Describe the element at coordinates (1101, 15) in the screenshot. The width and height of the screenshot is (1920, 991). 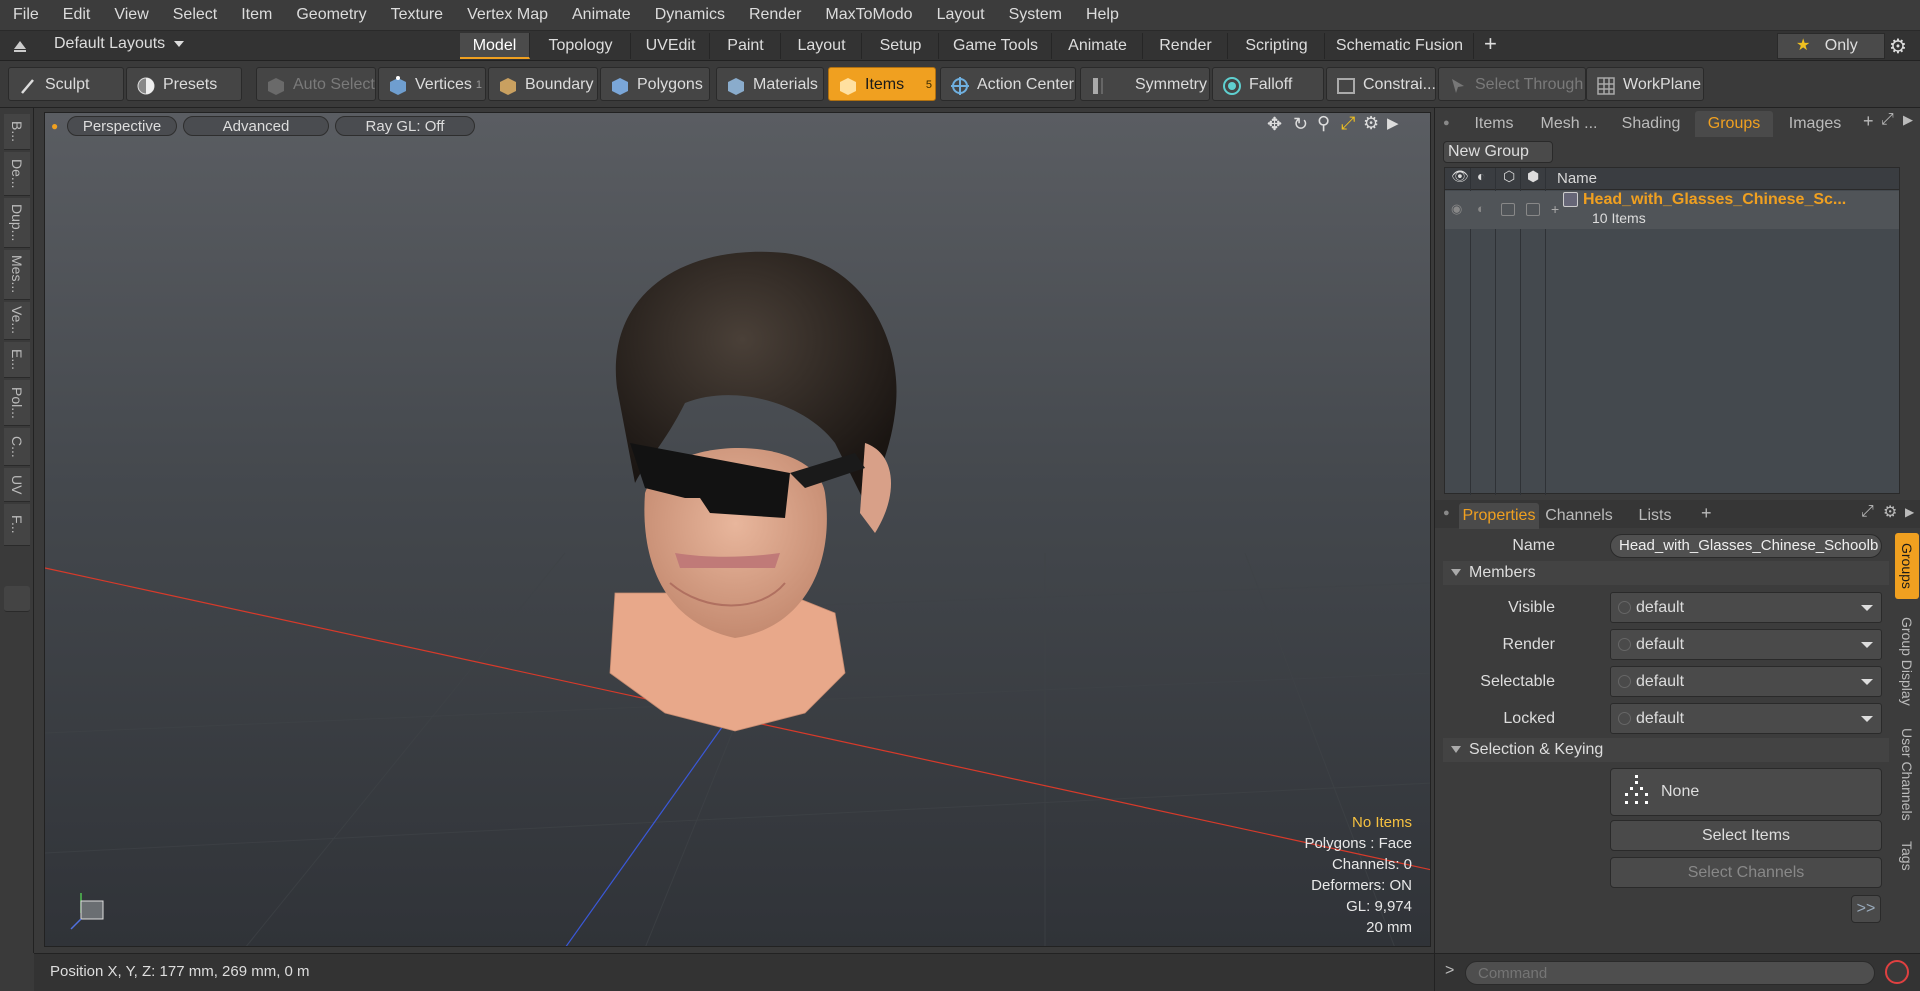
I see `menu-help: Help` at that location.